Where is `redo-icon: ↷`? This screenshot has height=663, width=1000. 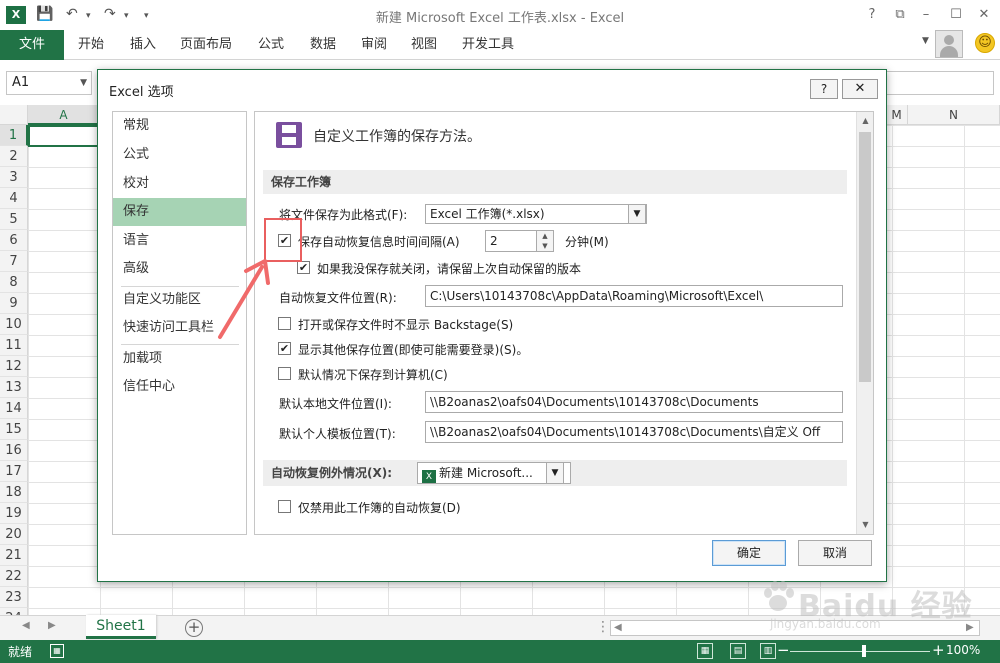
redo-icon: ↷ is located at coordinates (110, 14).